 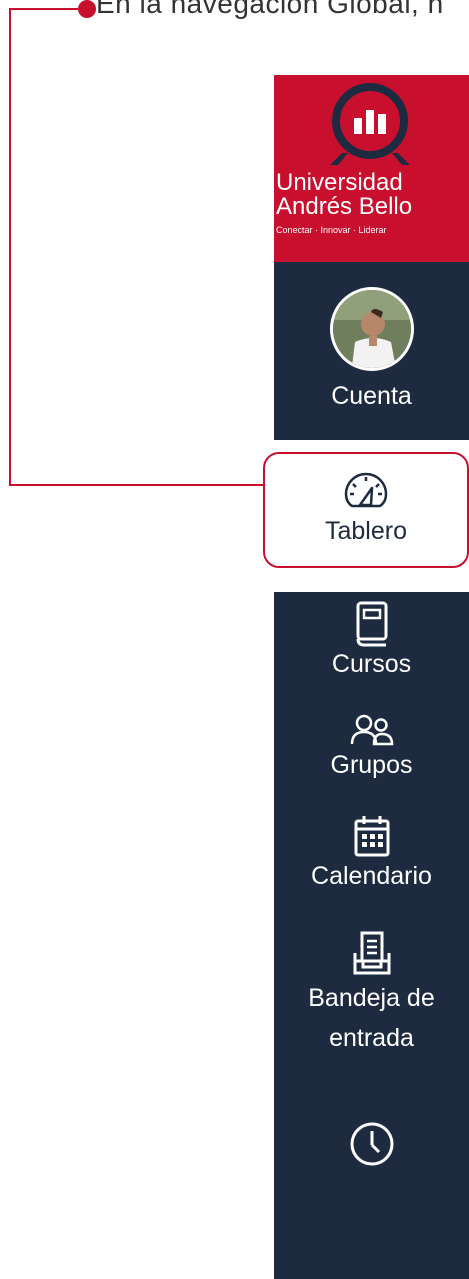 I want to click on callout-connector-vertical, so click(x=10, y=247).